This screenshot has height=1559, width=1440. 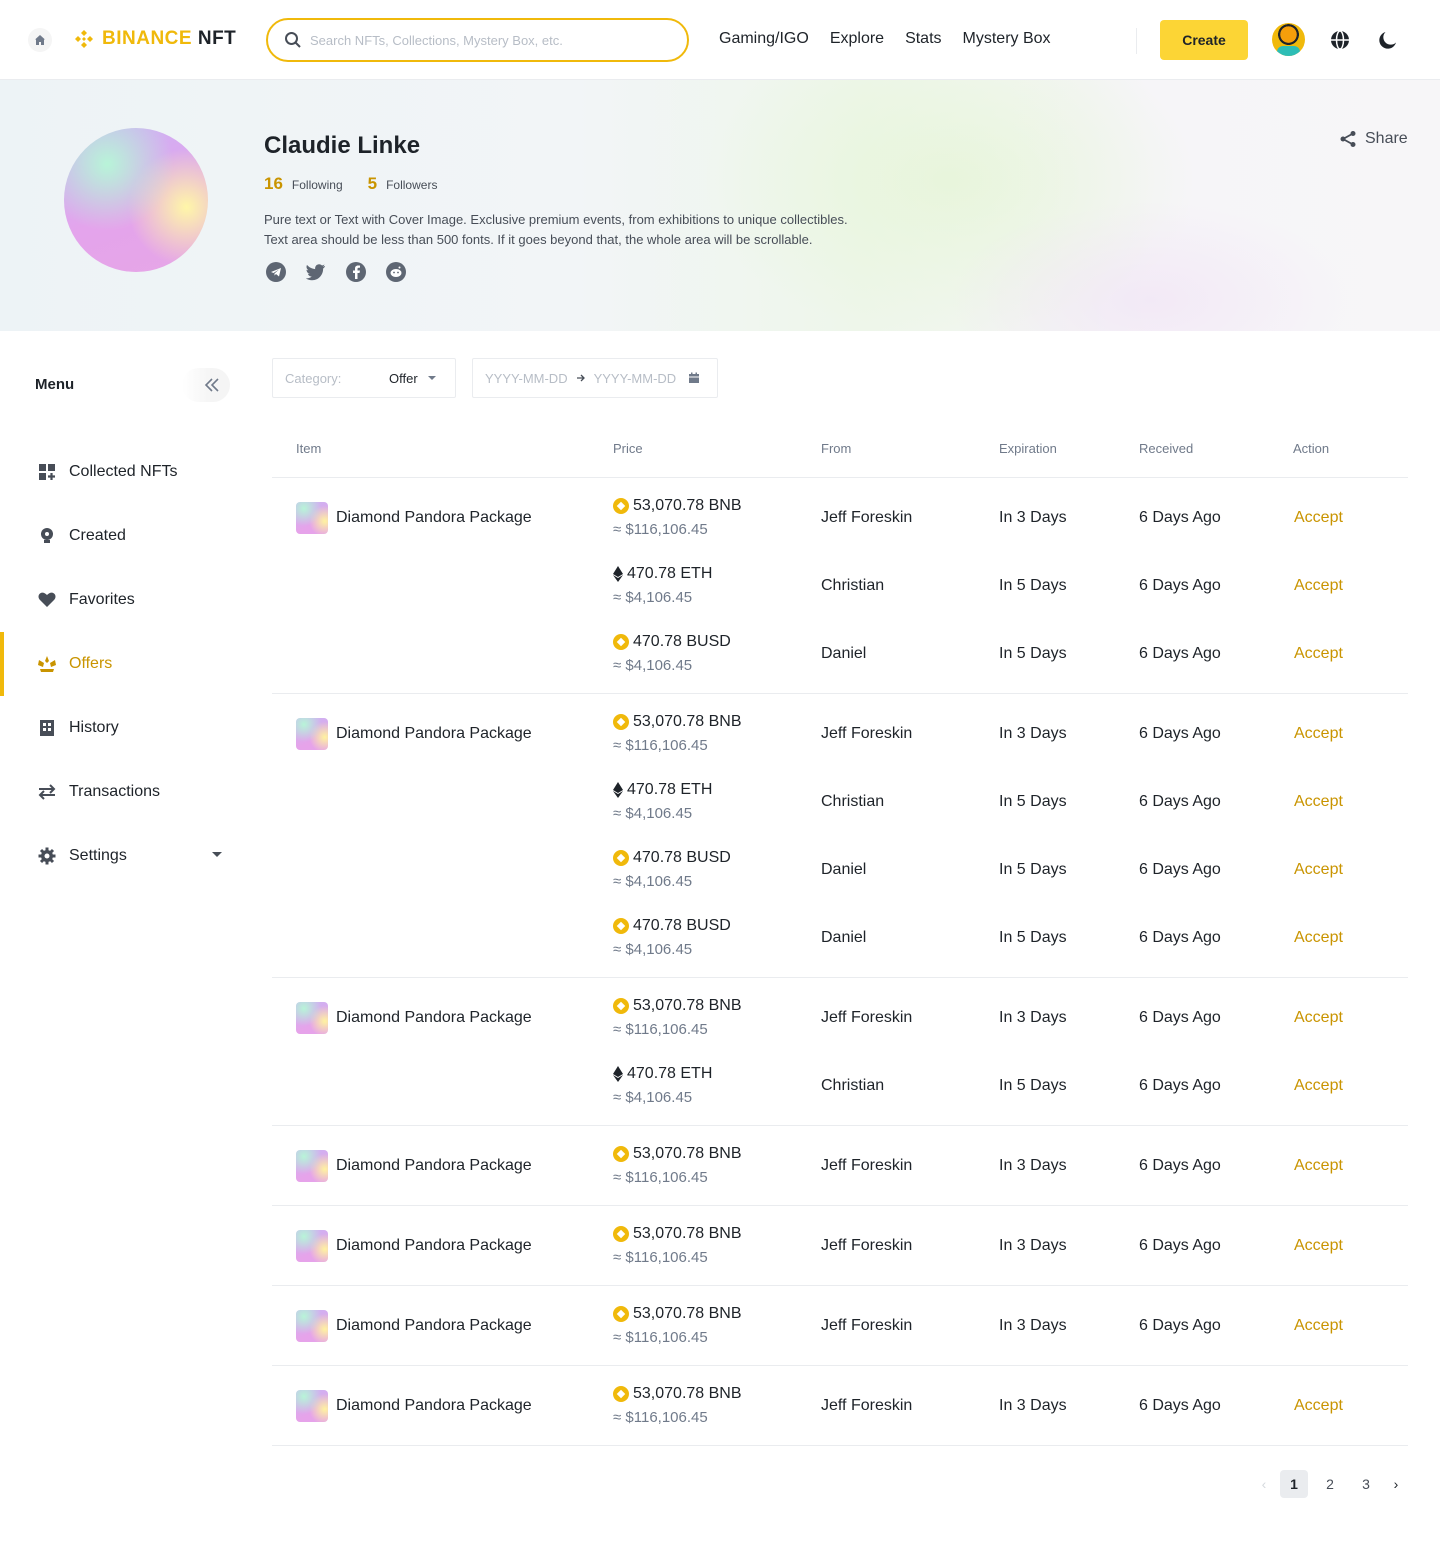 I want to click on next-page-button: ›, so click(x=1396, y=1484).